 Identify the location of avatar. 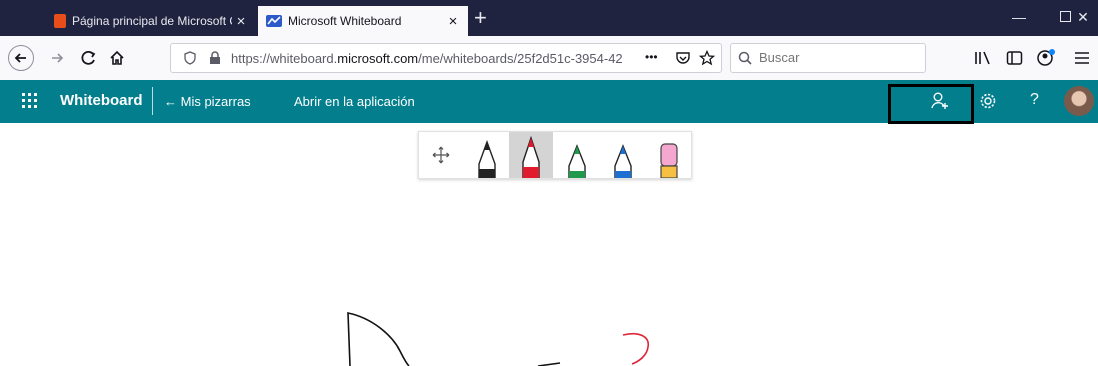
(1079, 101).